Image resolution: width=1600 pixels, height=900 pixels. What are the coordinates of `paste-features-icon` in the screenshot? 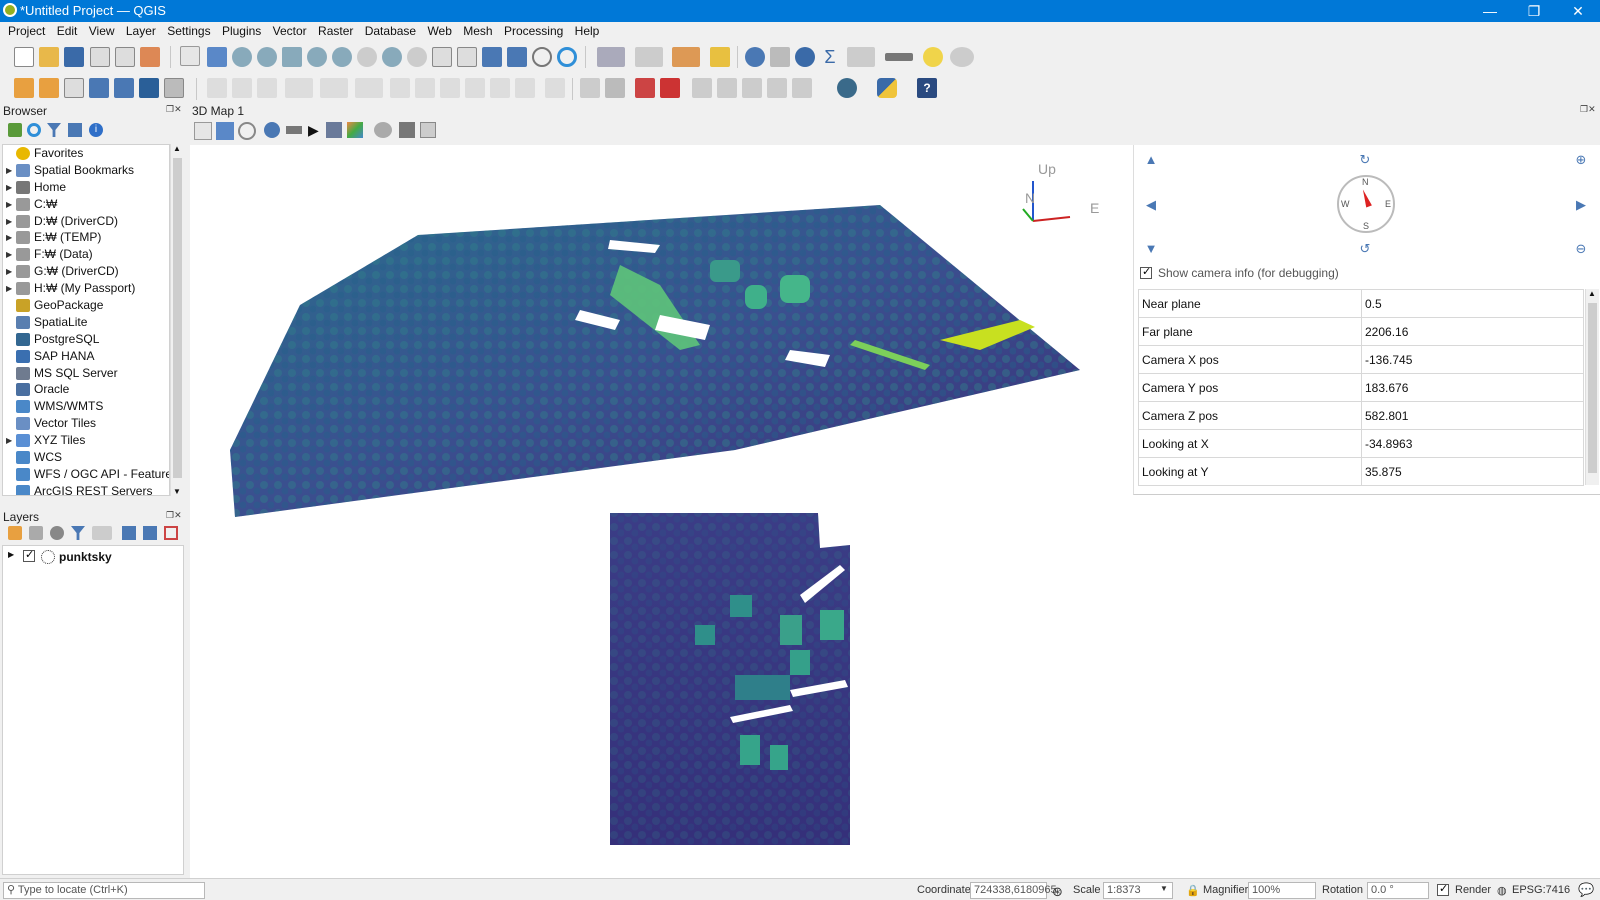 It's located at (475, 88).